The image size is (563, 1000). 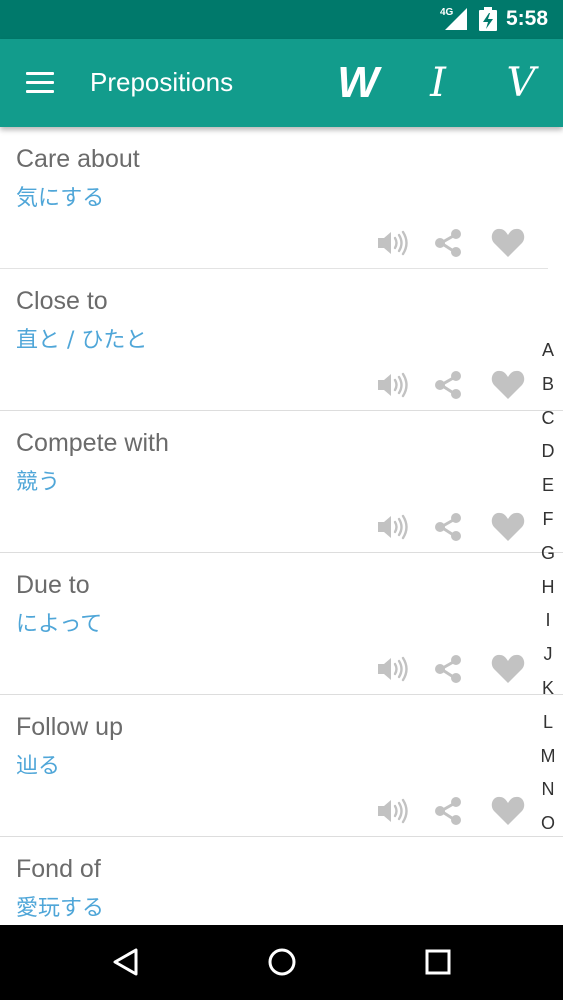 What do you see at coordinates (38, 482) in the screenshot?
I see `word-translation: 競う` at bounding box center [38, 482].